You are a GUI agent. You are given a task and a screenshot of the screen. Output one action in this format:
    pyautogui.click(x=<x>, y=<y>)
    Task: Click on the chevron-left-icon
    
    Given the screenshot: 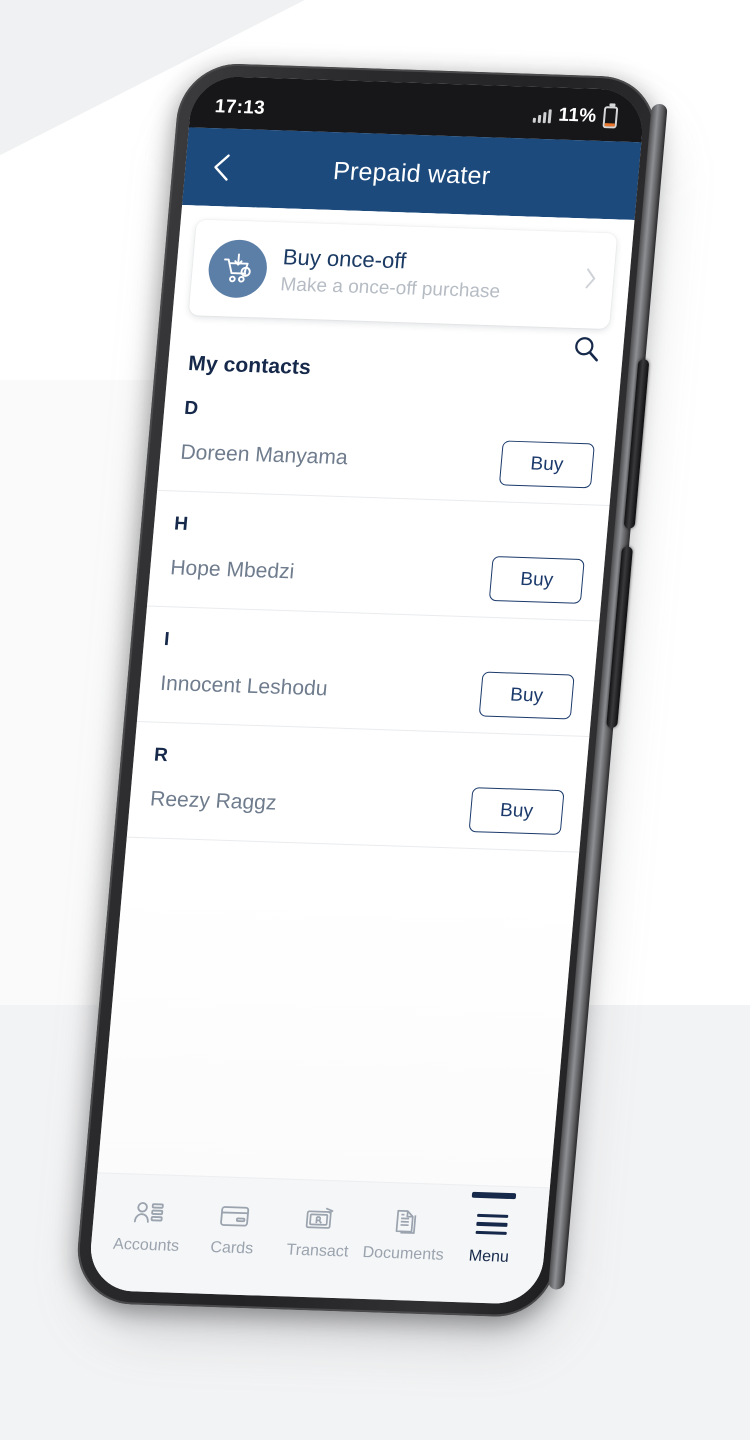 What is the action you would take?
    pyautogui.click(x=222, y=167)
    